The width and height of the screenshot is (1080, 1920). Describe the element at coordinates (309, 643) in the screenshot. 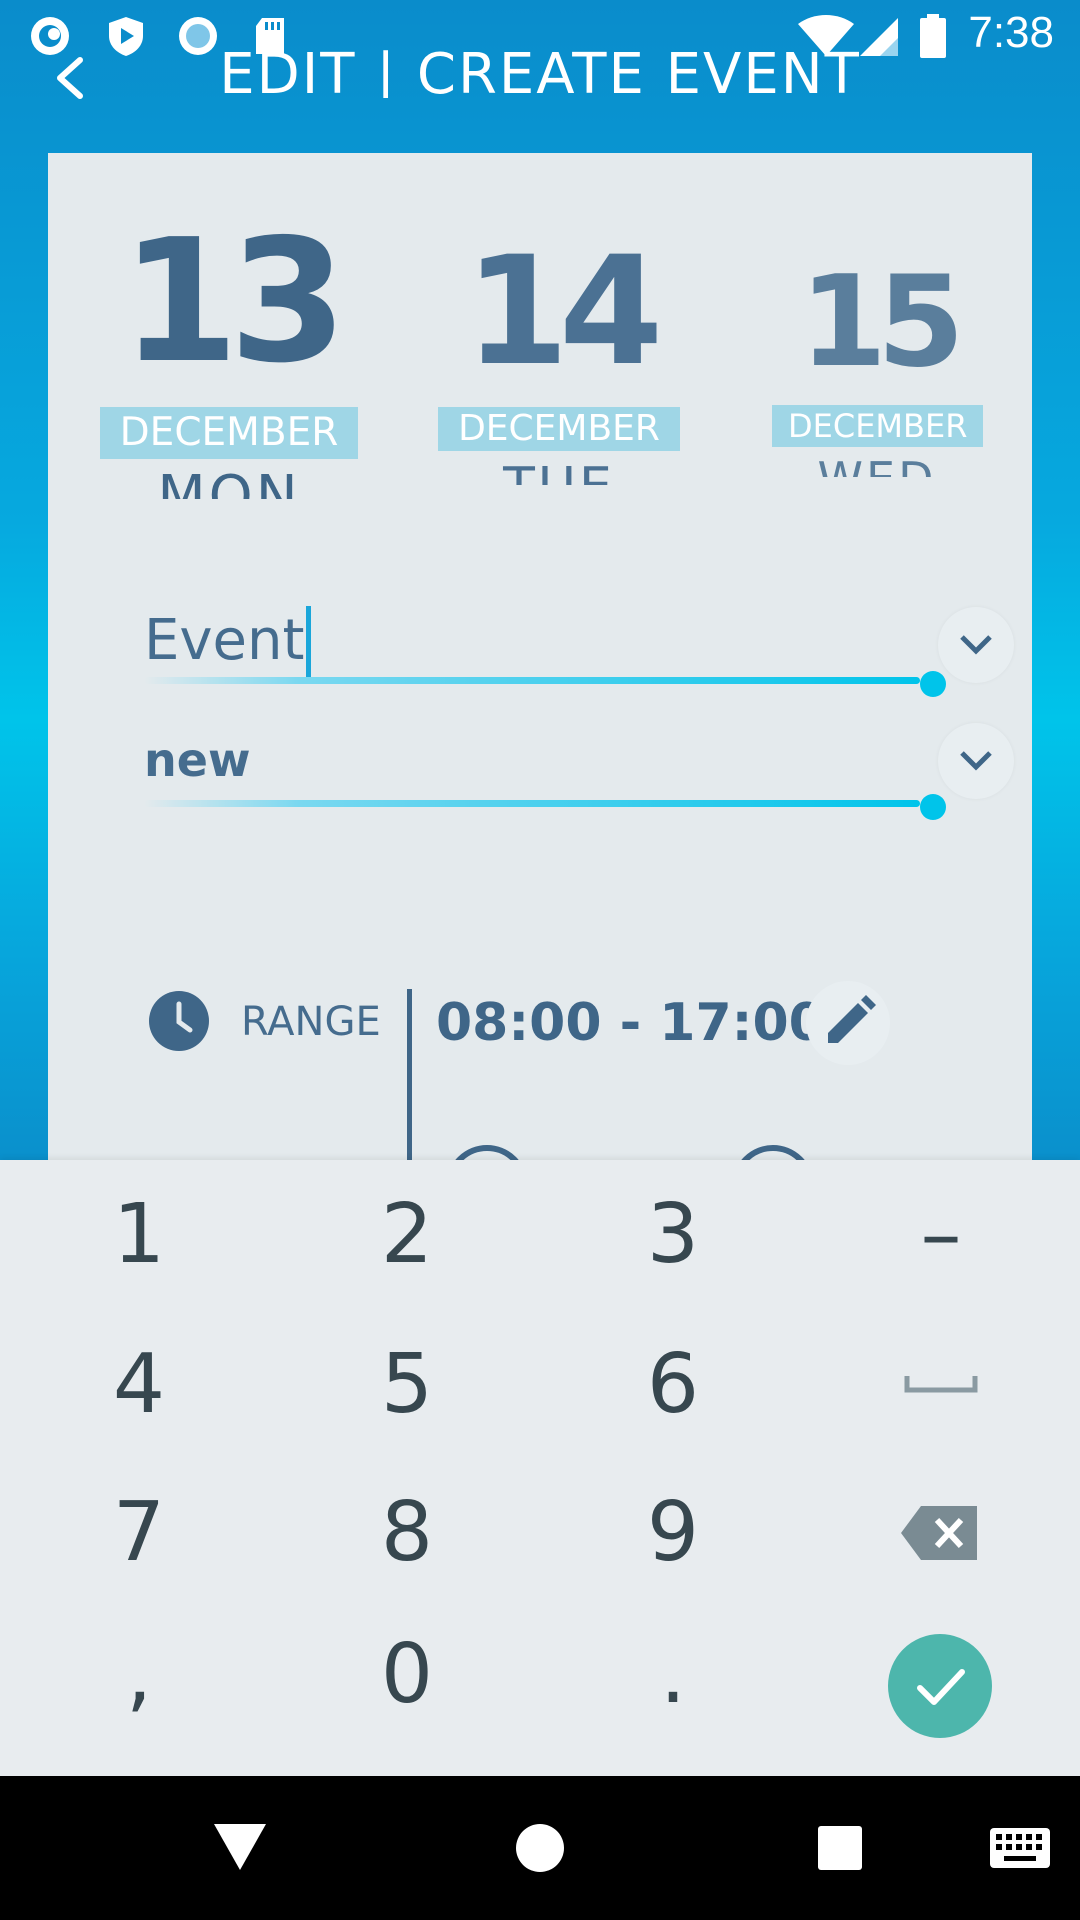

I see `text-cursor` at that location.